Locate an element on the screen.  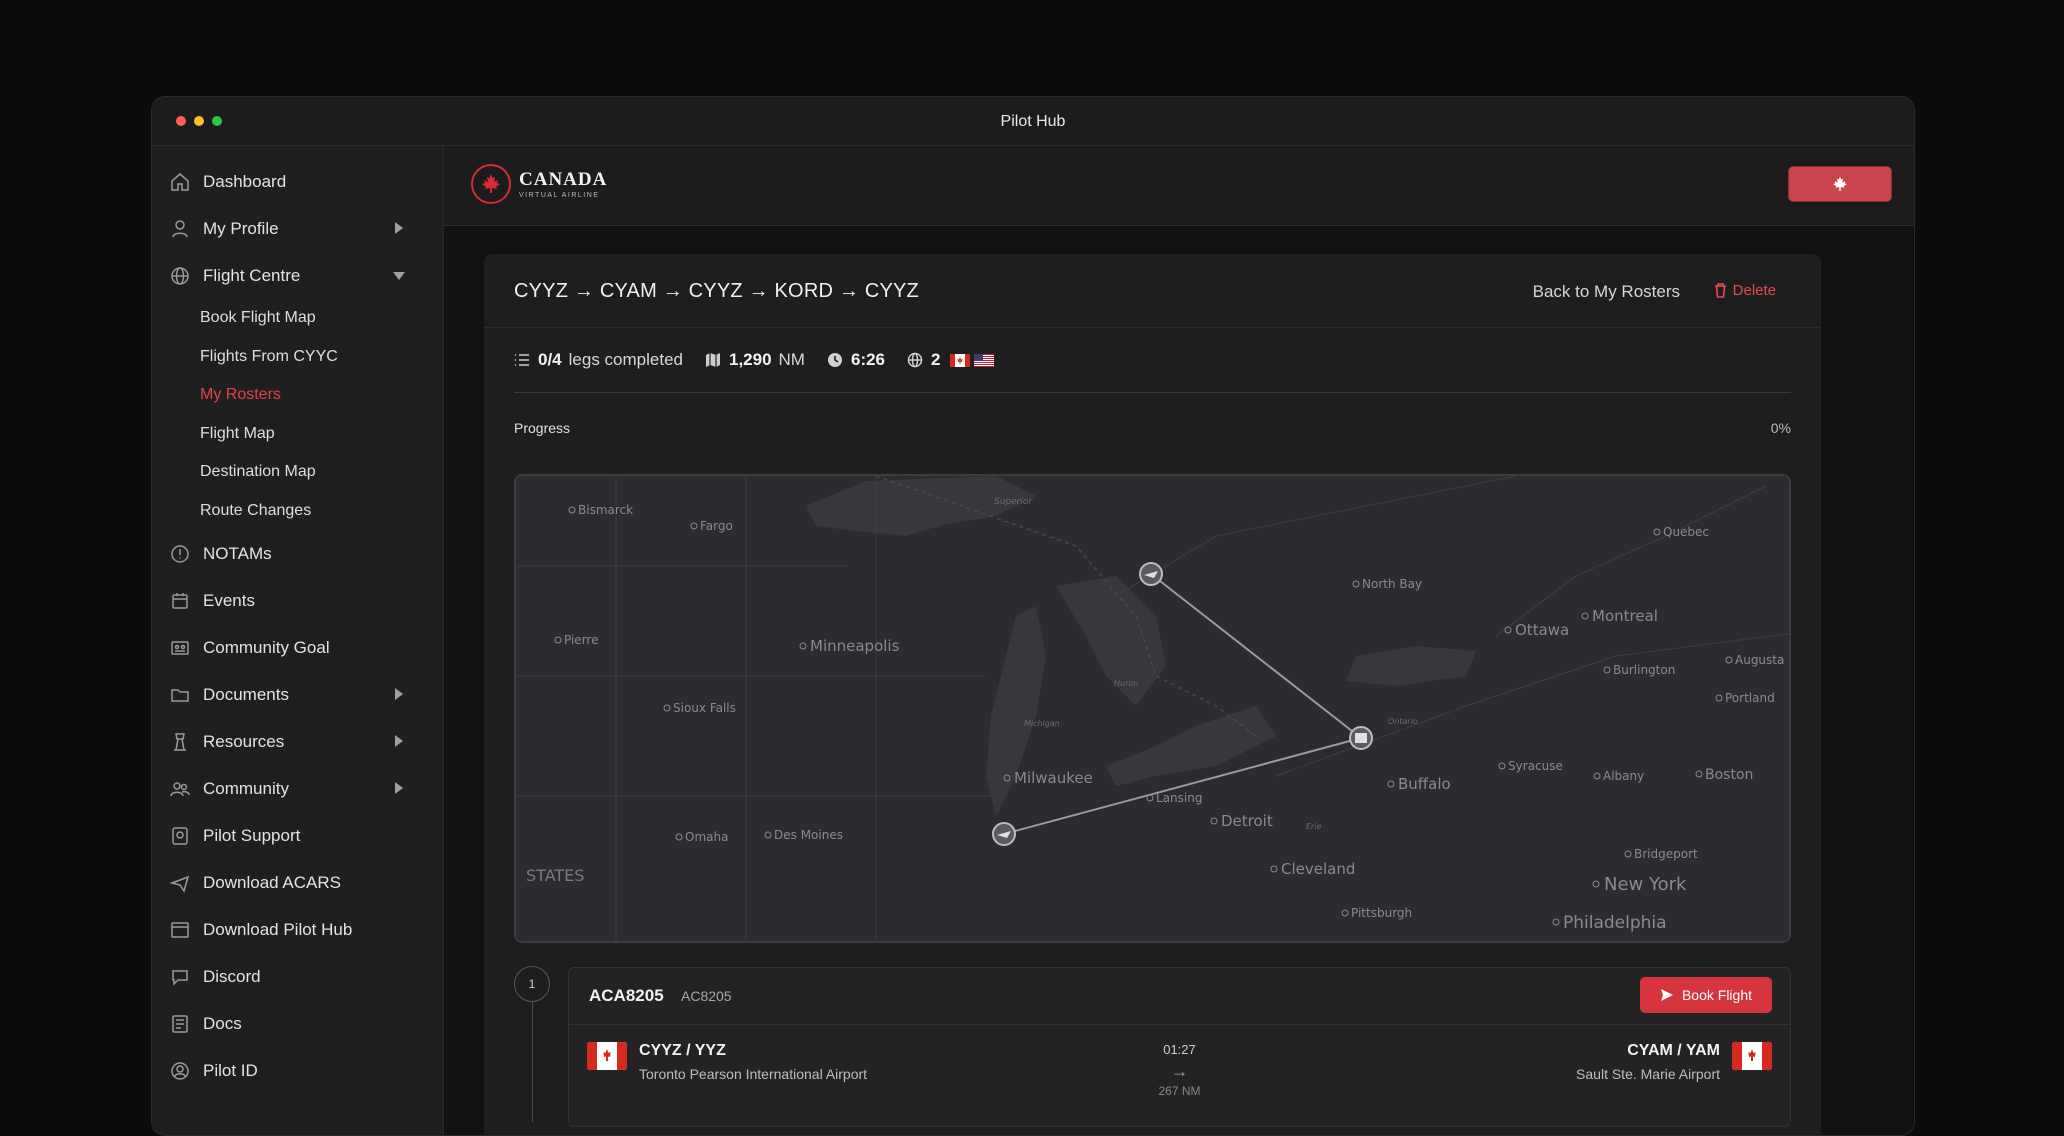
sidebar-item-pilot-id: Pilot ID is located at coordinates (297, 1070).